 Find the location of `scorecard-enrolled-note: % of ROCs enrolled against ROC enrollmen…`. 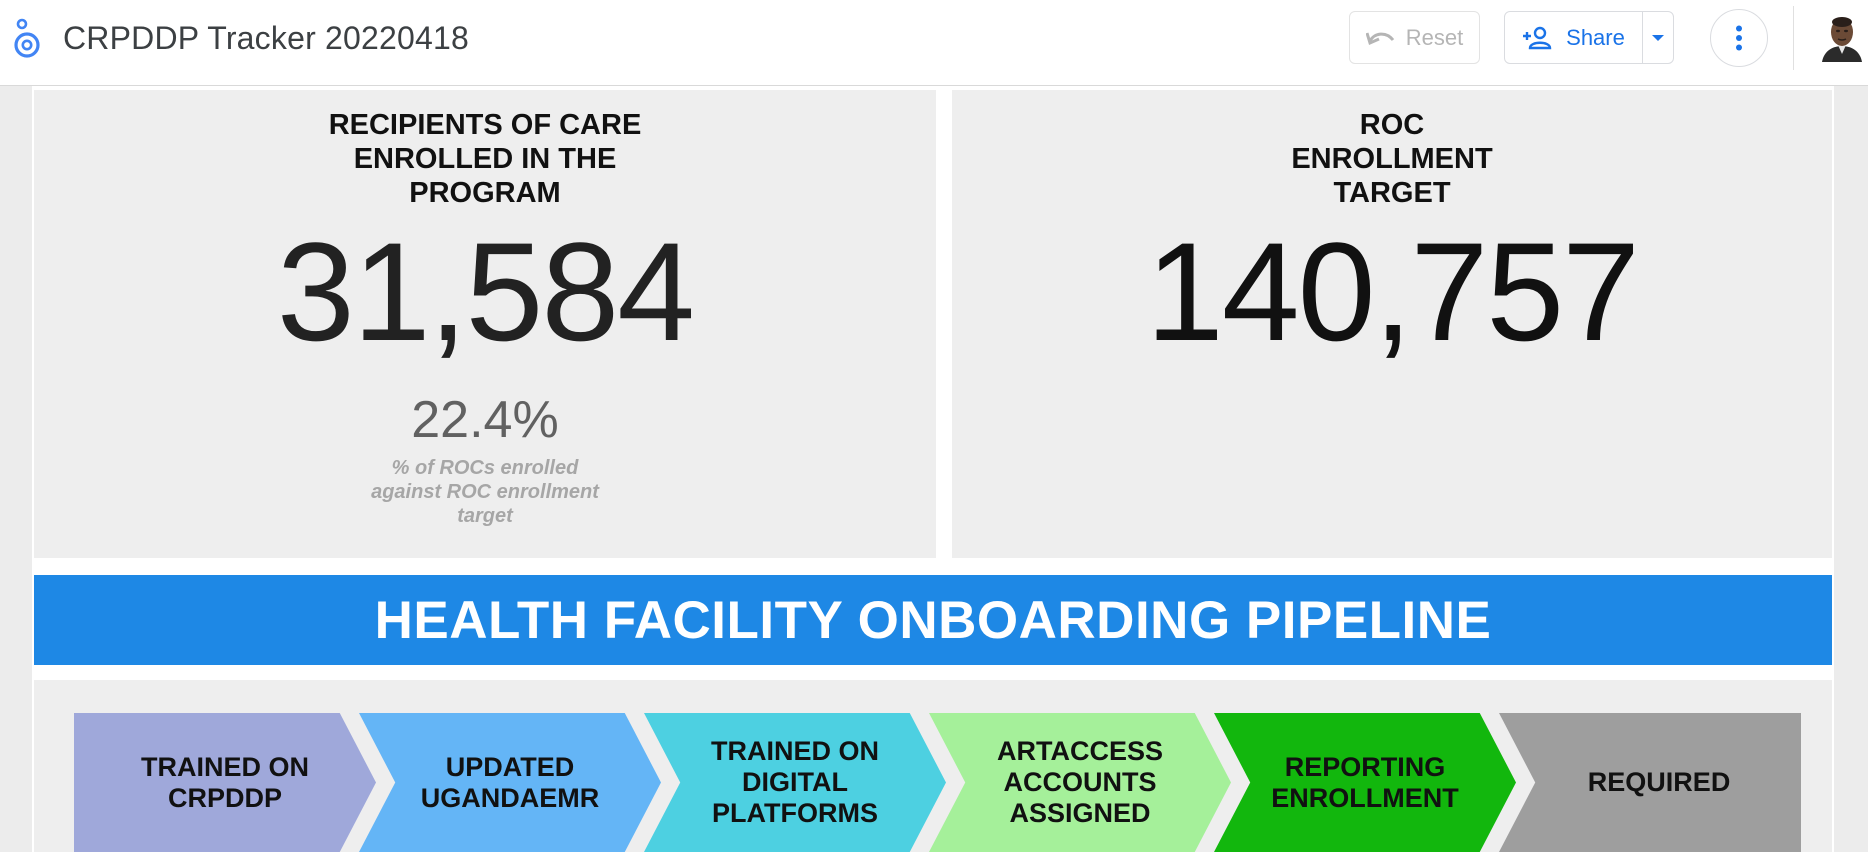

scorecard-enrolled-note: % of ROCs enrolled against ROC enrollmen… is located at coordinates (485, 492).